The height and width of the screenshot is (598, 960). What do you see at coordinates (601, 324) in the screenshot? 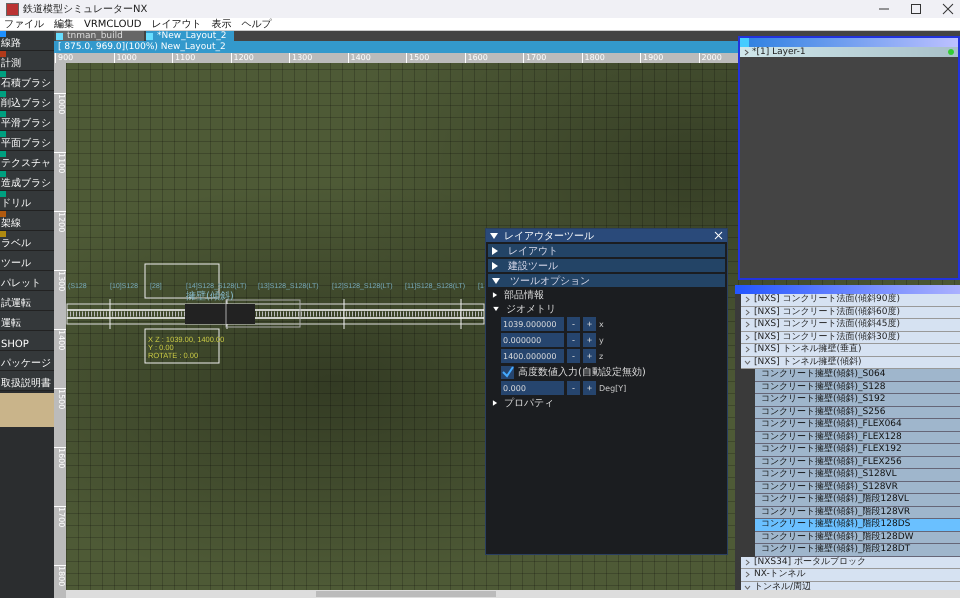
I see `axis-label: x` at bounding box center [601, 324].